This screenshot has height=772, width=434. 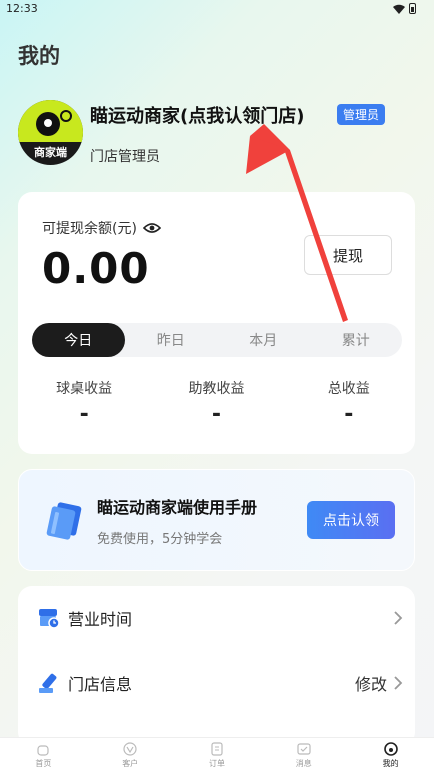 What do you see at coordinates (348, 389) in the screenshot?
I see `stat-label: 总收益` at bounding box center [348, 389].